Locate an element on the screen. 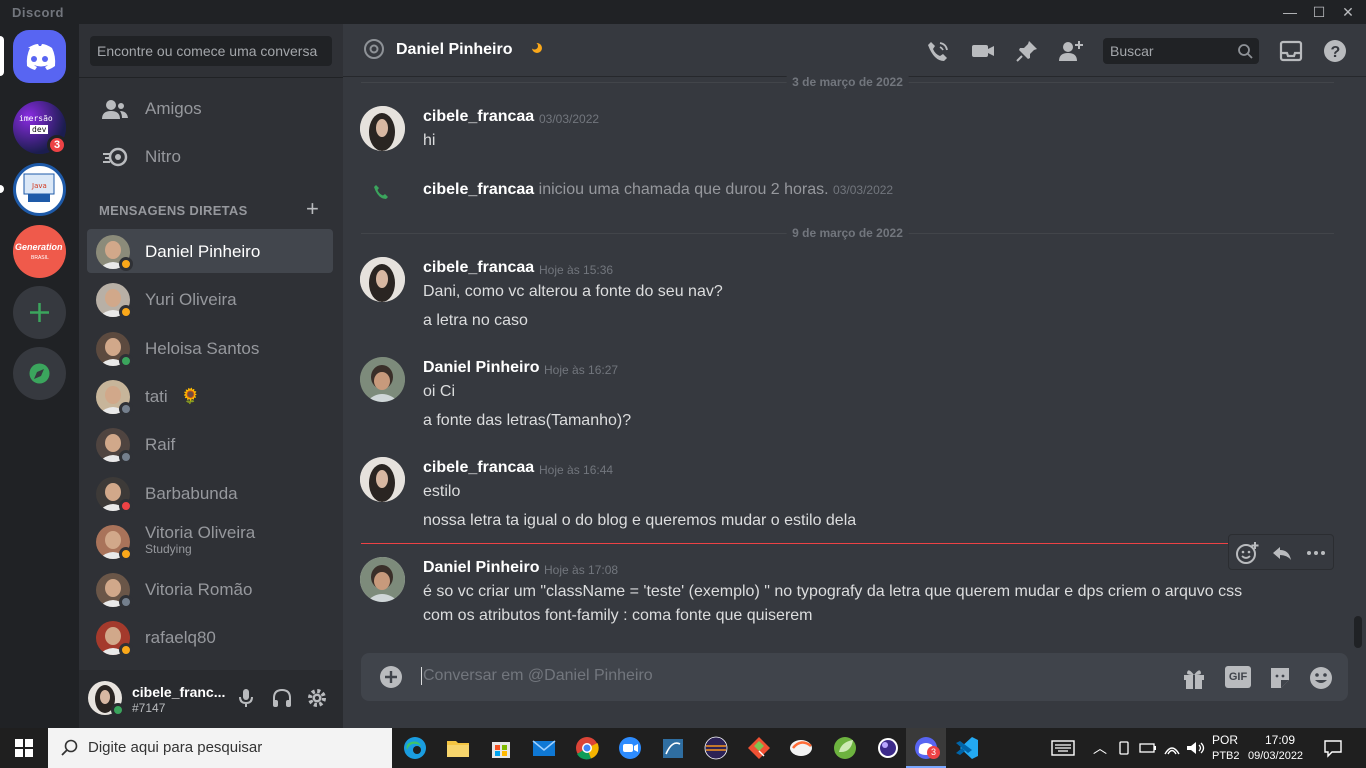  nav-friends: Amigos is located at coordinates (210, 109).